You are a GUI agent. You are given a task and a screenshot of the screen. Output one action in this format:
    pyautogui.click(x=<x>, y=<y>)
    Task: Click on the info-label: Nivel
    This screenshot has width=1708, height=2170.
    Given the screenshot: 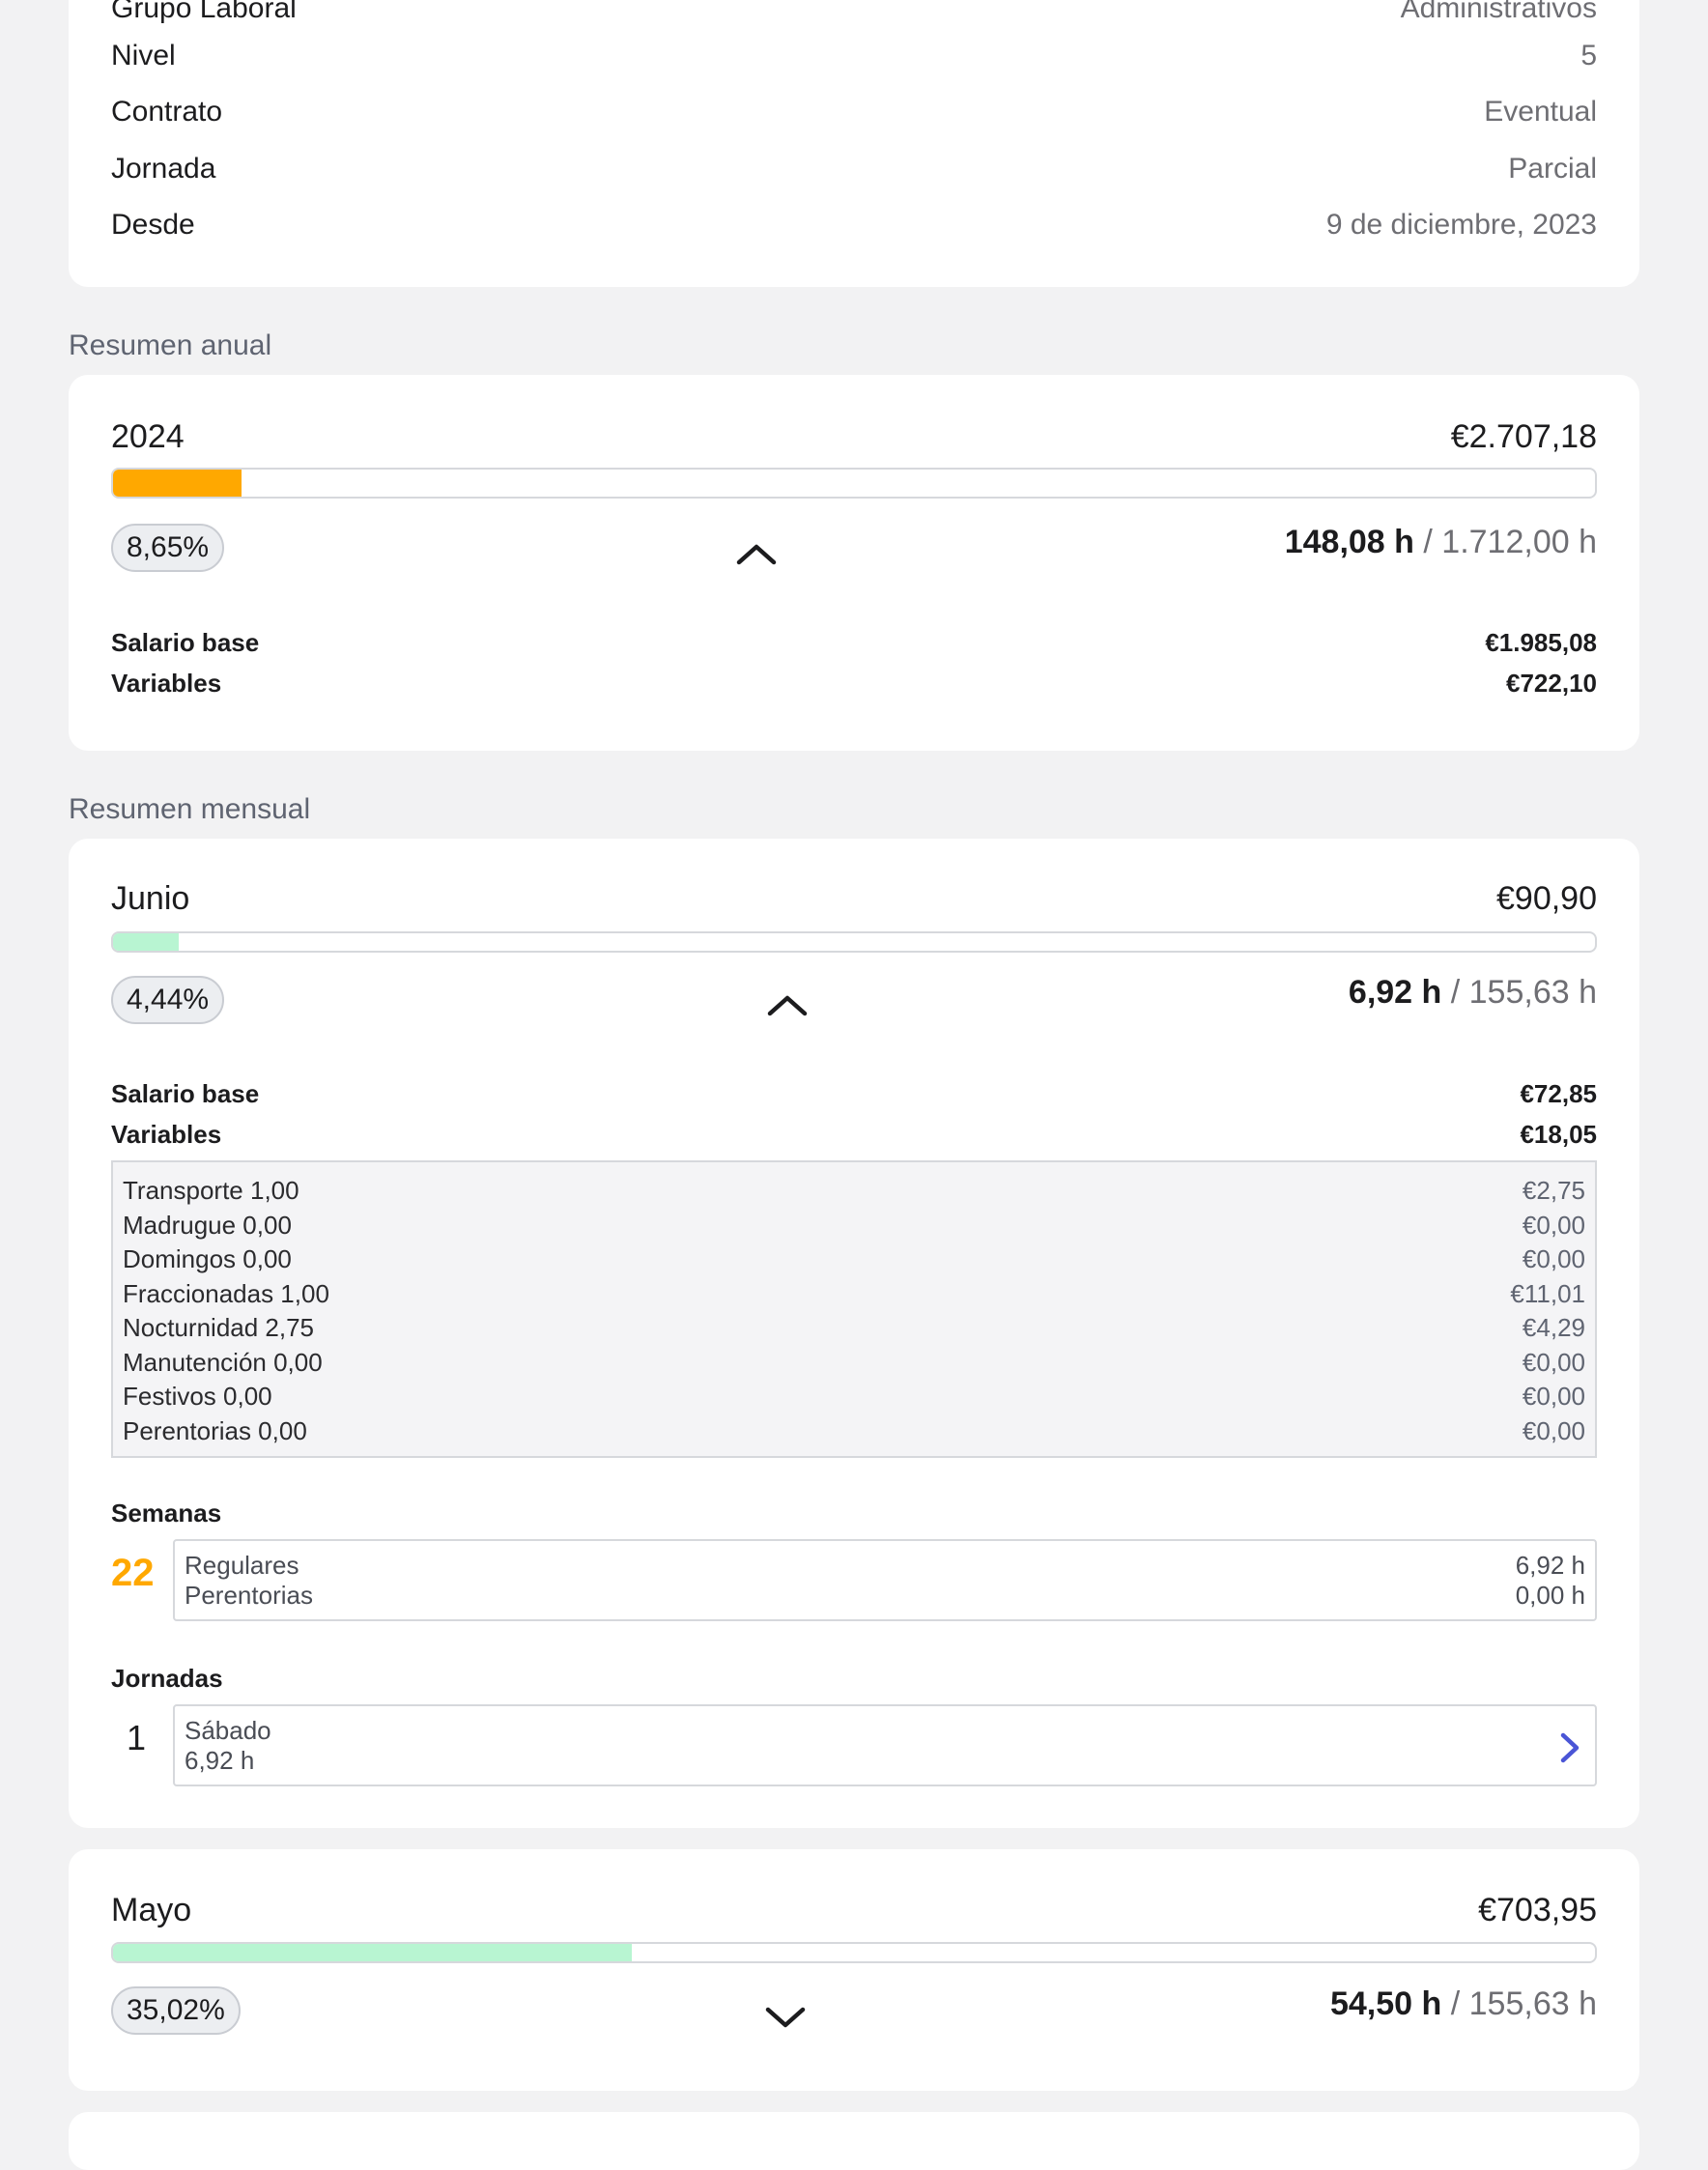 What is the action you would take?
    pyautogui.click(x=143, y=55)
    